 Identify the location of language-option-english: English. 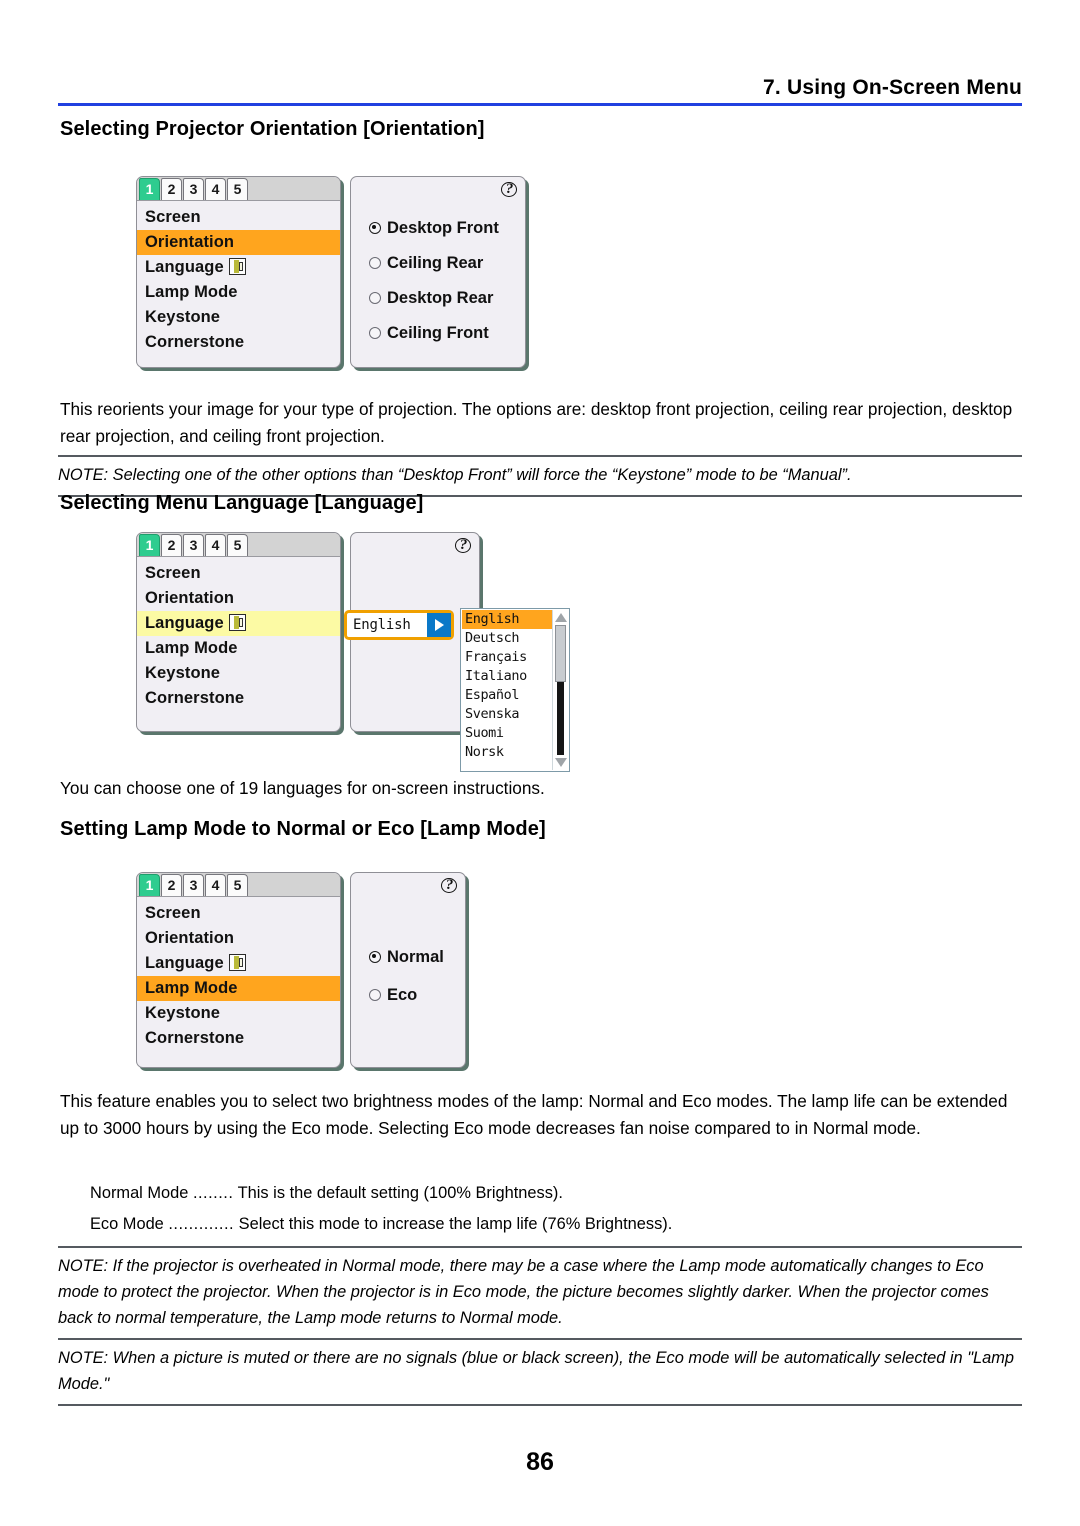
(507, 619).